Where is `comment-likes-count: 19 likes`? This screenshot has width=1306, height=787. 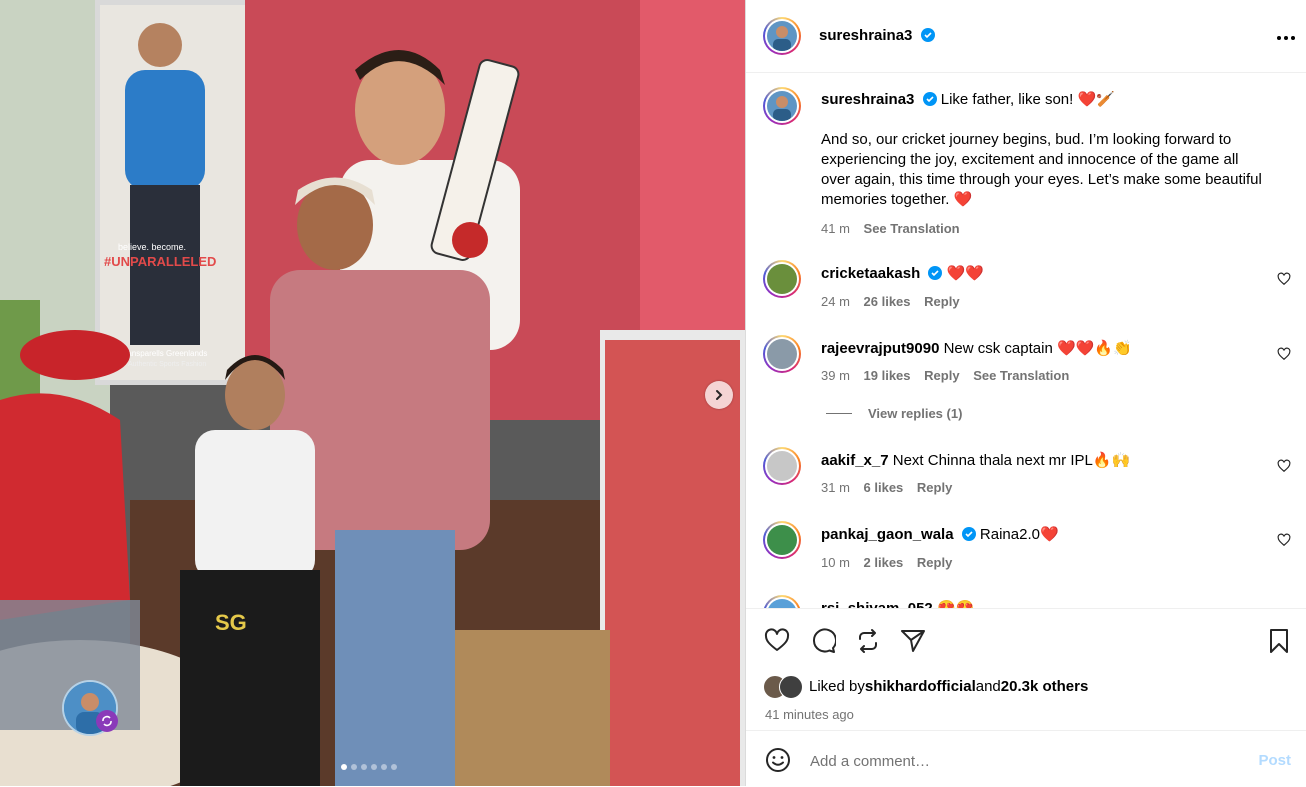 comment-likes-count: 19 likes is located at coordinates (887, 375).